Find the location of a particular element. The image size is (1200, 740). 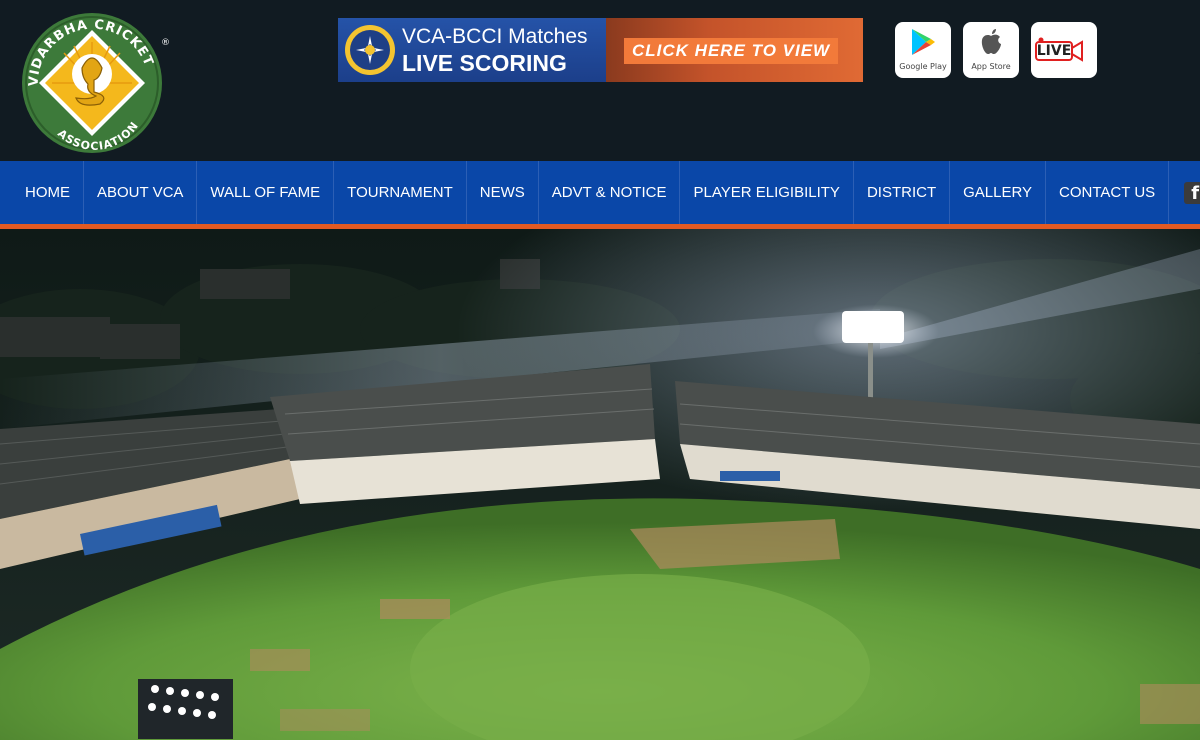

facebook-icon: f is located at coordinates (1192, 192).